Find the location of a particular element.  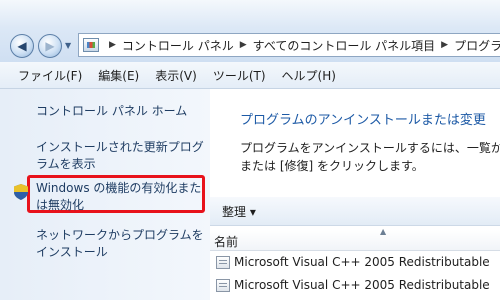

menu-help: ヘルプ(H) is located at coordinates (309, 75).